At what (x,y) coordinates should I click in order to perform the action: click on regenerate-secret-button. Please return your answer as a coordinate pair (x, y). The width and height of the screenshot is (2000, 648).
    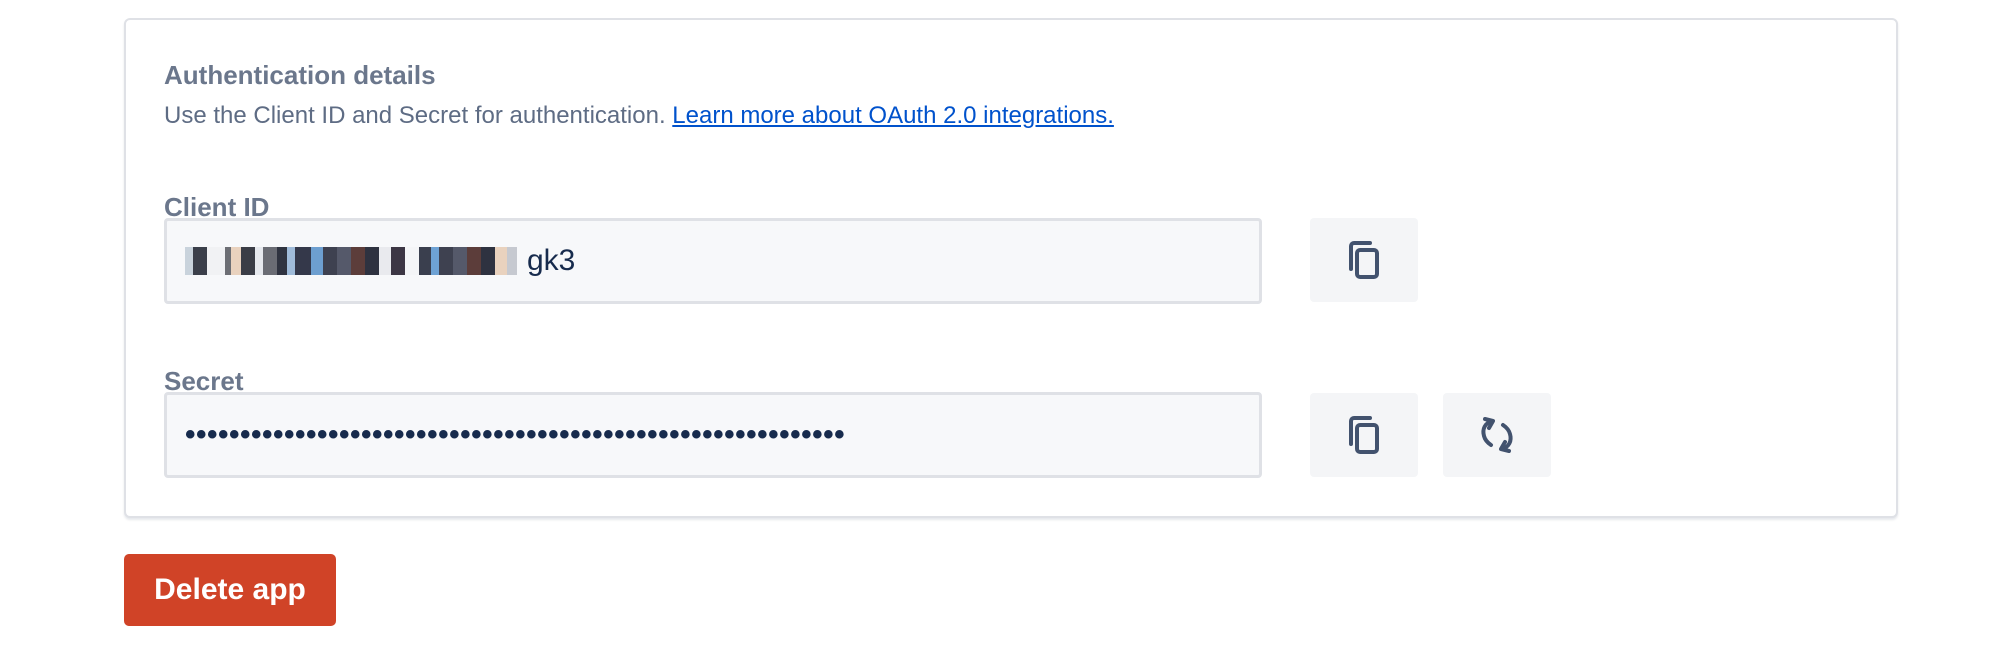
    Looking at the image, I should click on (1497, 435).